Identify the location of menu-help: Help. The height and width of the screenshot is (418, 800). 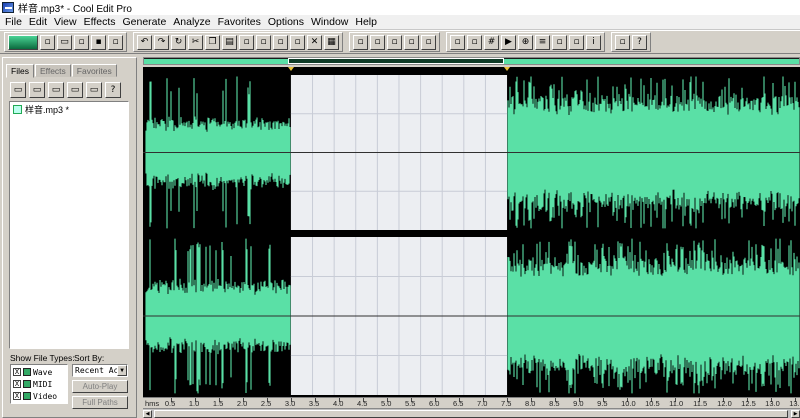
(367, 22).